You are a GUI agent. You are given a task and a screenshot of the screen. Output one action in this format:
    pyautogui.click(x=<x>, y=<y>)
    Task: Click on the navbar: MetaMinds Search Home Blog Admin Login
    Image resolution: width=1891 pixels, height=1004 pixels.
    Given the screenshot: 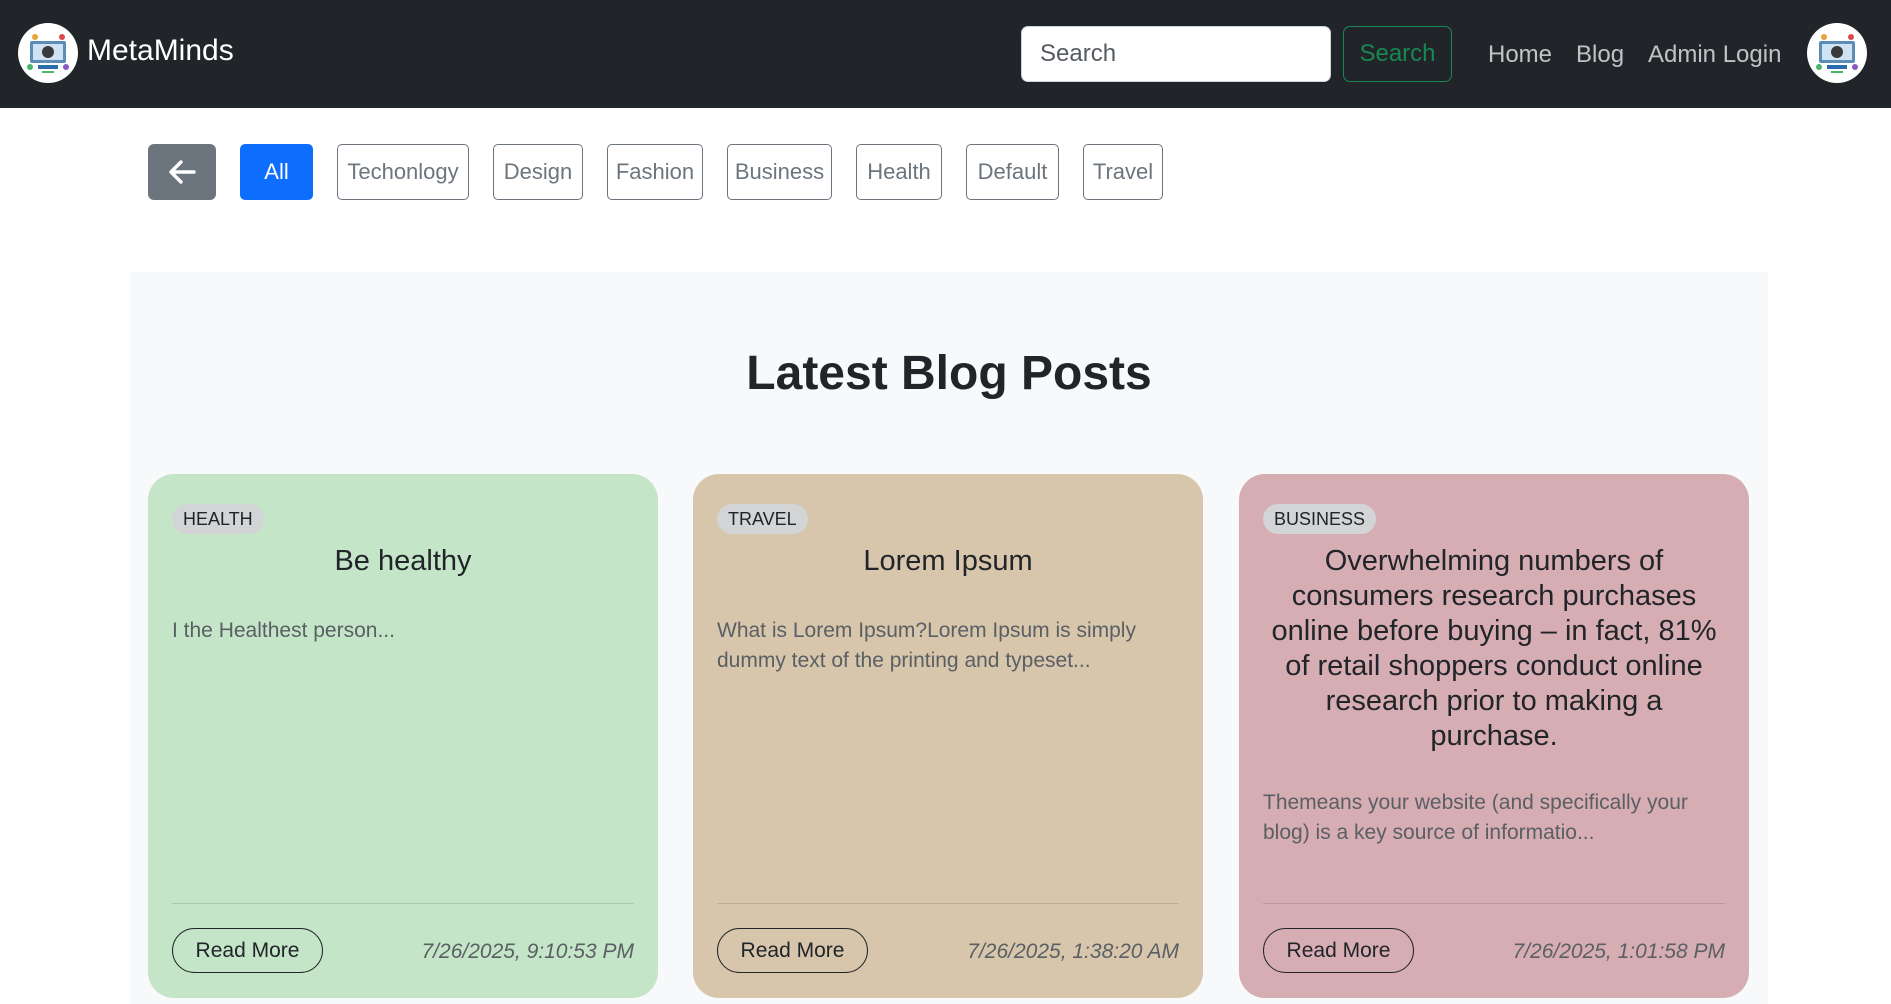 What is the action you would take?
    pyautogui.click(x=945, y=54)
    